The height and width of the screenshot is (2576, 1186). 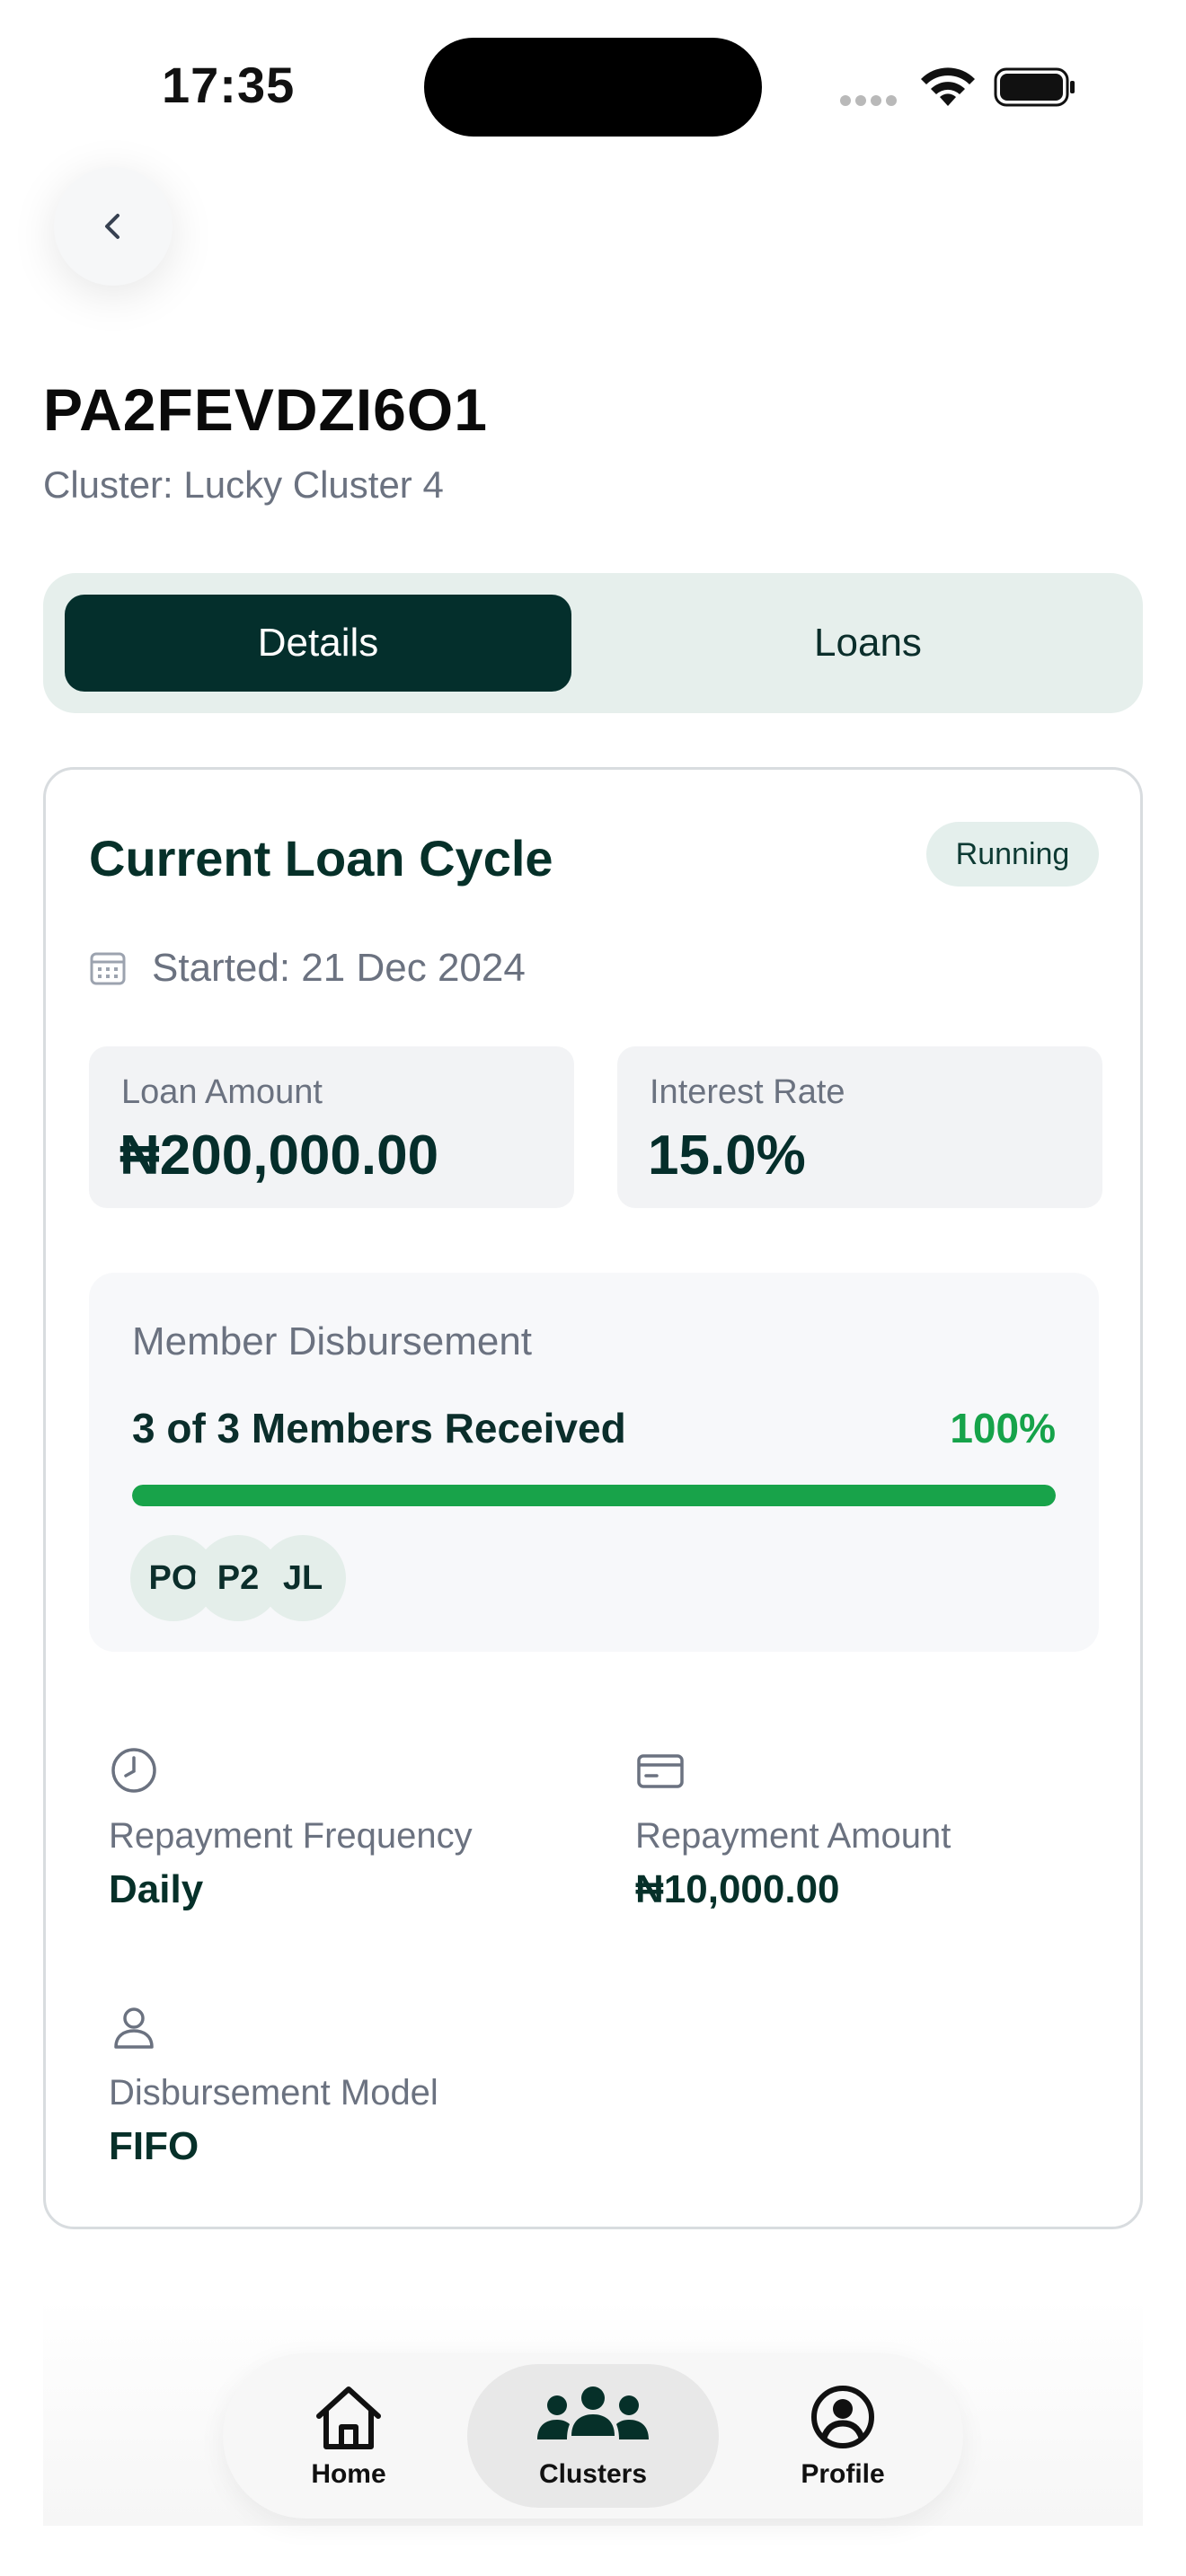 I want to click on chevron-left-icon, so click(x=112, y=226).